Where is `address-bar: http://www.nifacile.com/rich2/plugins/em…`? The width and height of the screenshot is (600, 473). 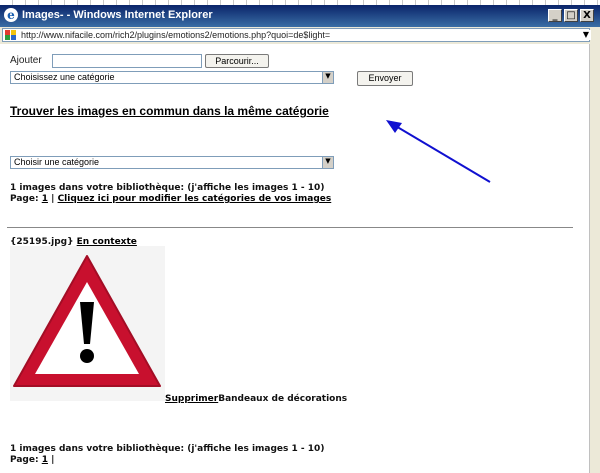 address-bar: http://www.nifacile.com/rich2/plugins/em… is located at coordinates (300, 36).